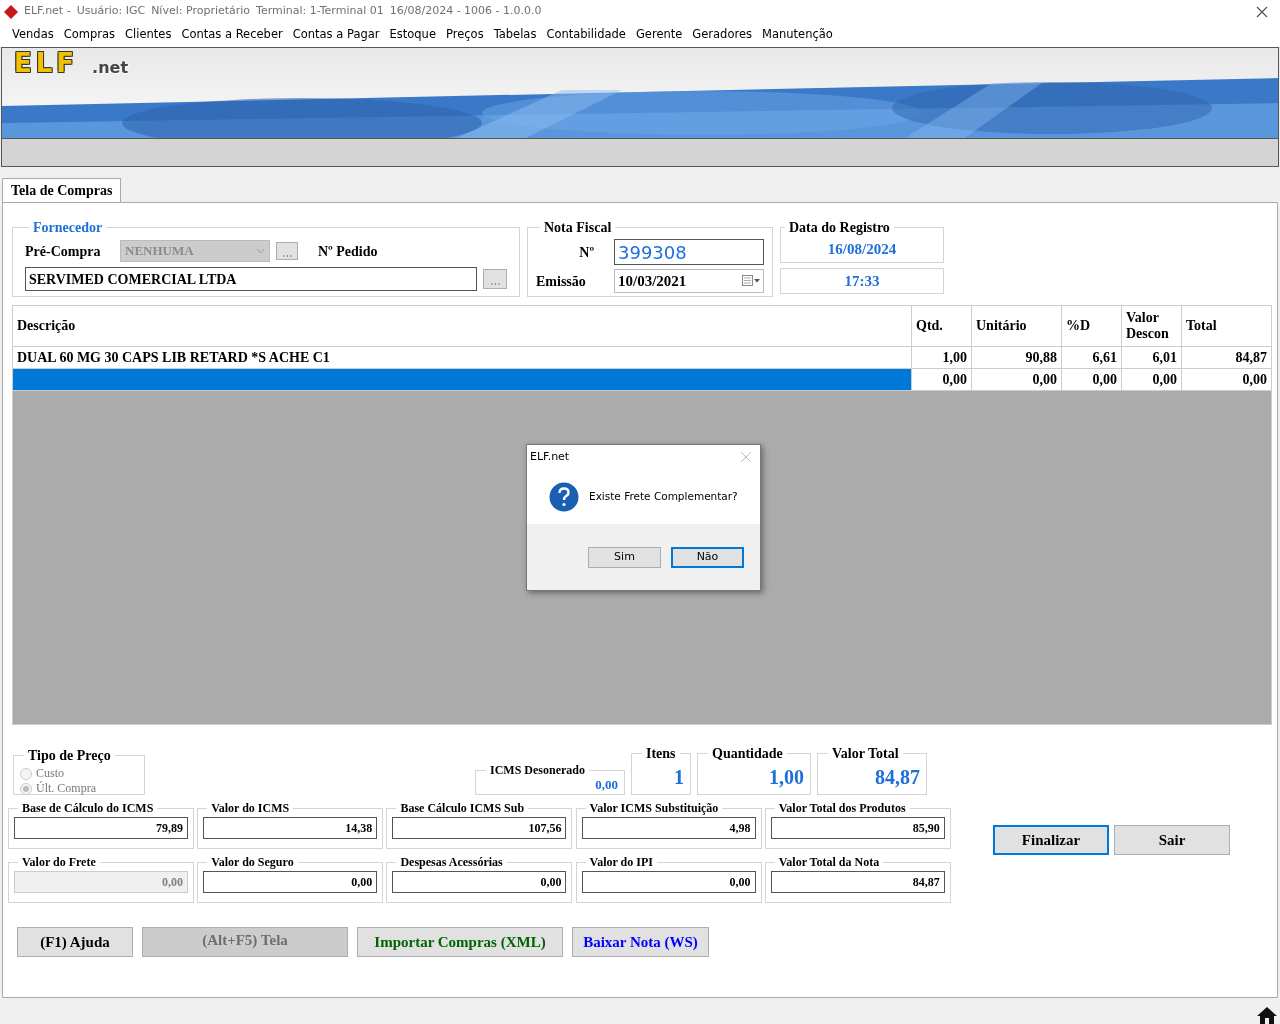 This screenshot has height=1024, width=1280. I want to click on logo-text: ELF, so click(46, 63).